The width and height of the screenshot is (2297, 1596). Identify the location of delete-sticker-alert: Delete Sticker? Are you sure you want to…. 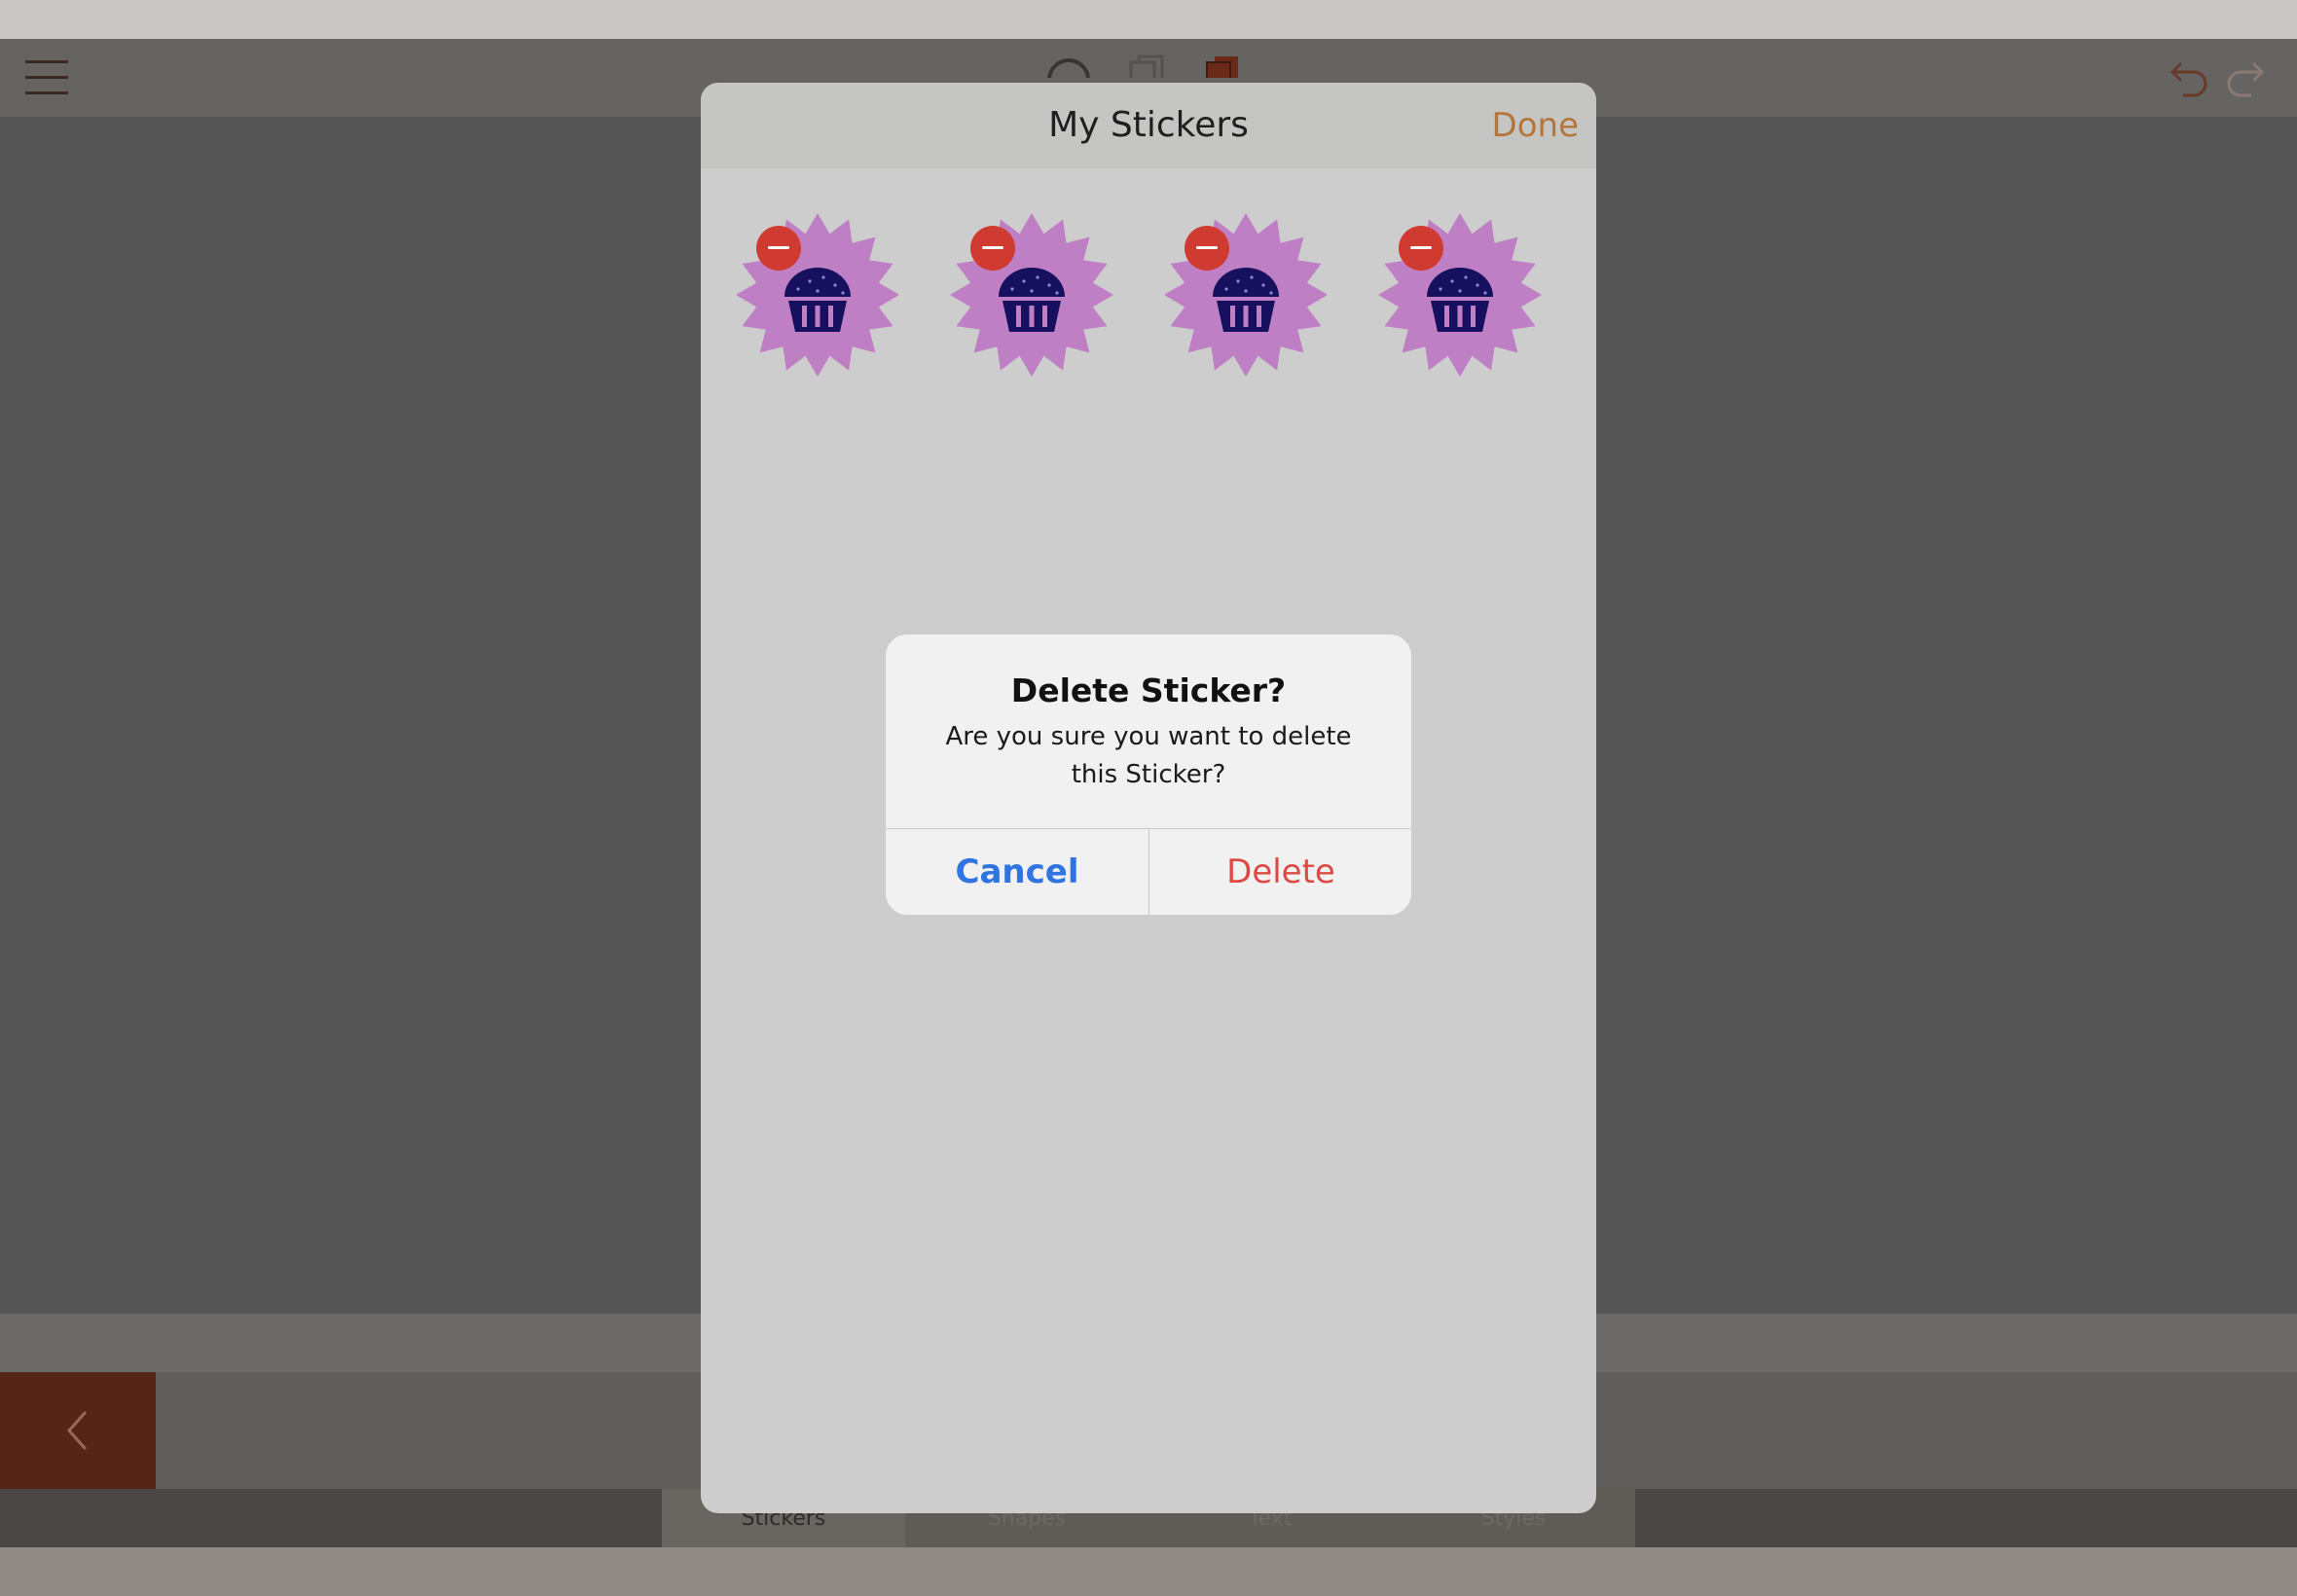
(1148, 775).